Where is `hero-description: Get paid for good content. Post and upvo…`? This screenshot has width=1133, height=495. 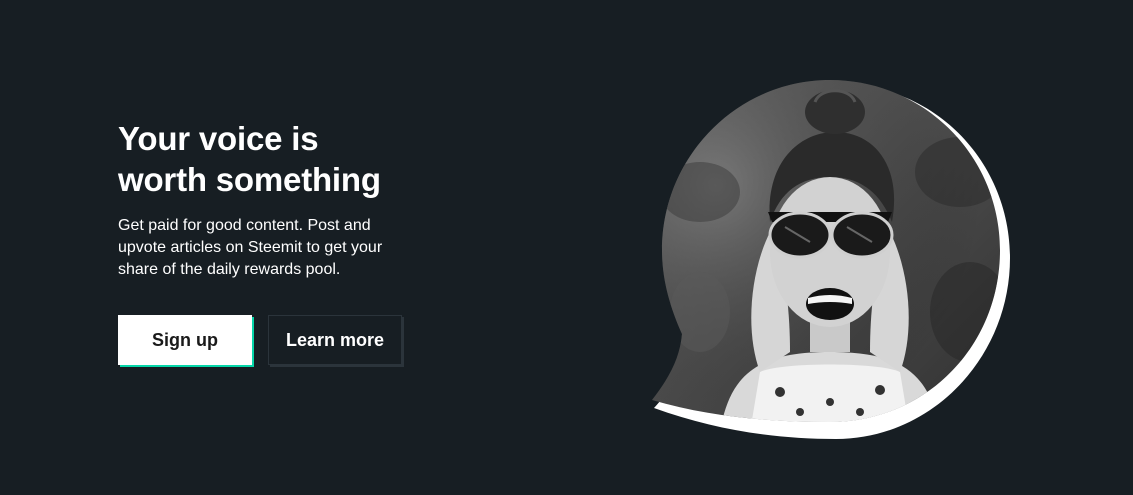
hero-description: Get paid for good content. Post and upvo… is located at coordinates (250, 247).